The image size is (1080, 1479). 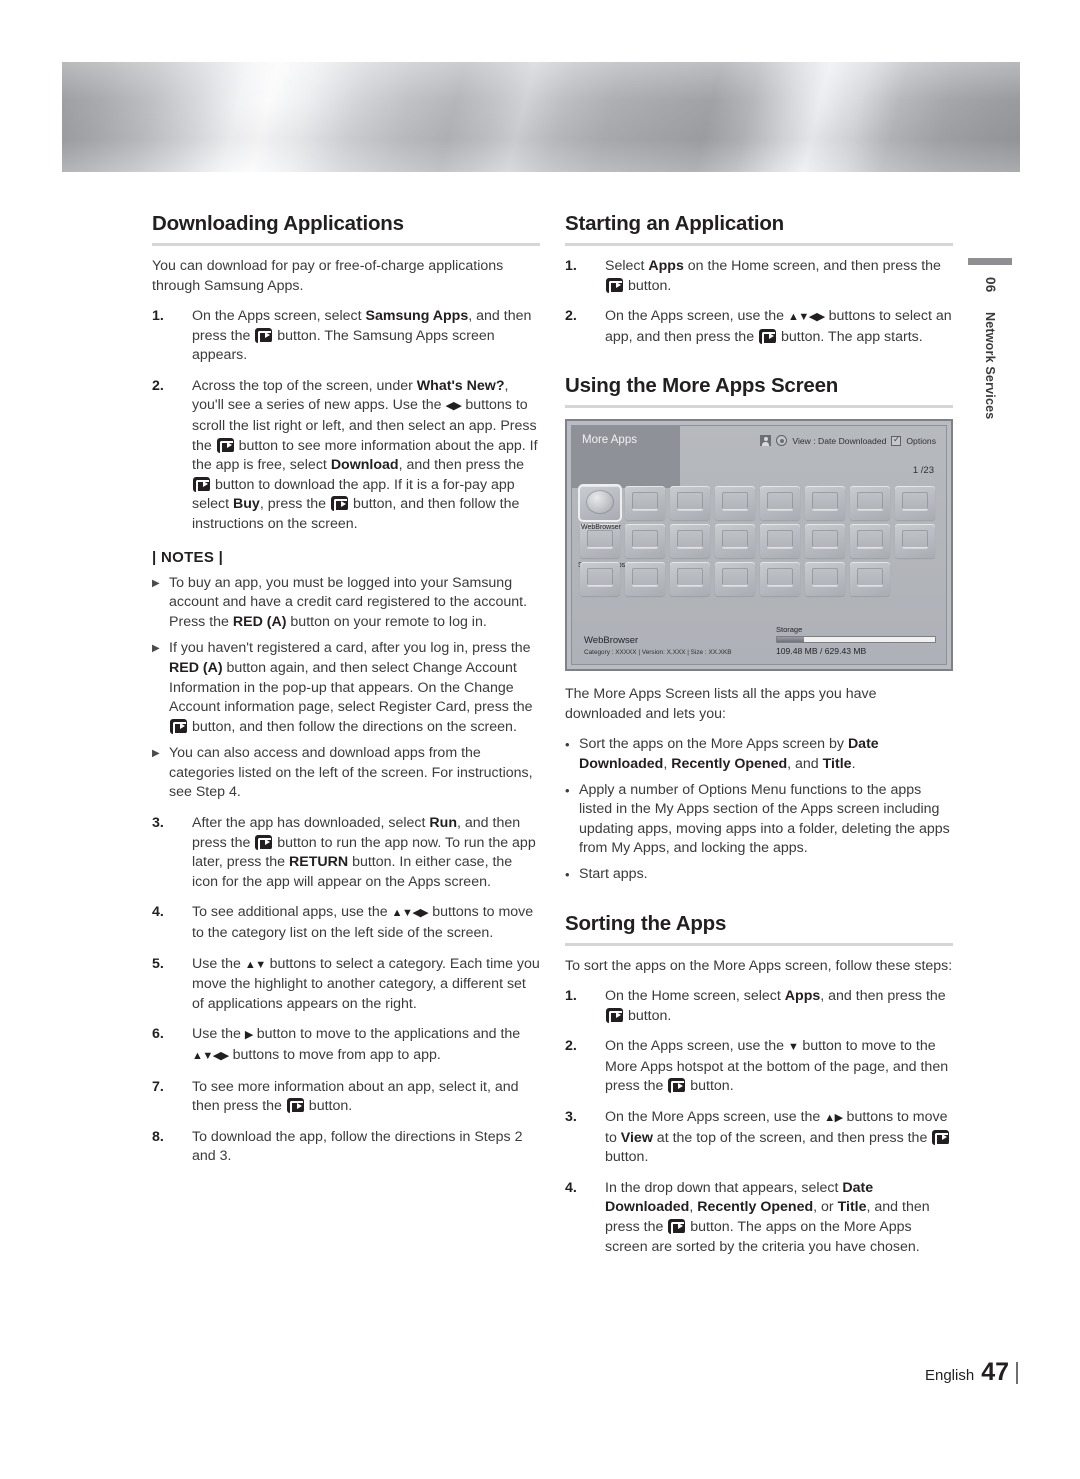 I want to click on app-tile-row, so click(x=759, y=579).